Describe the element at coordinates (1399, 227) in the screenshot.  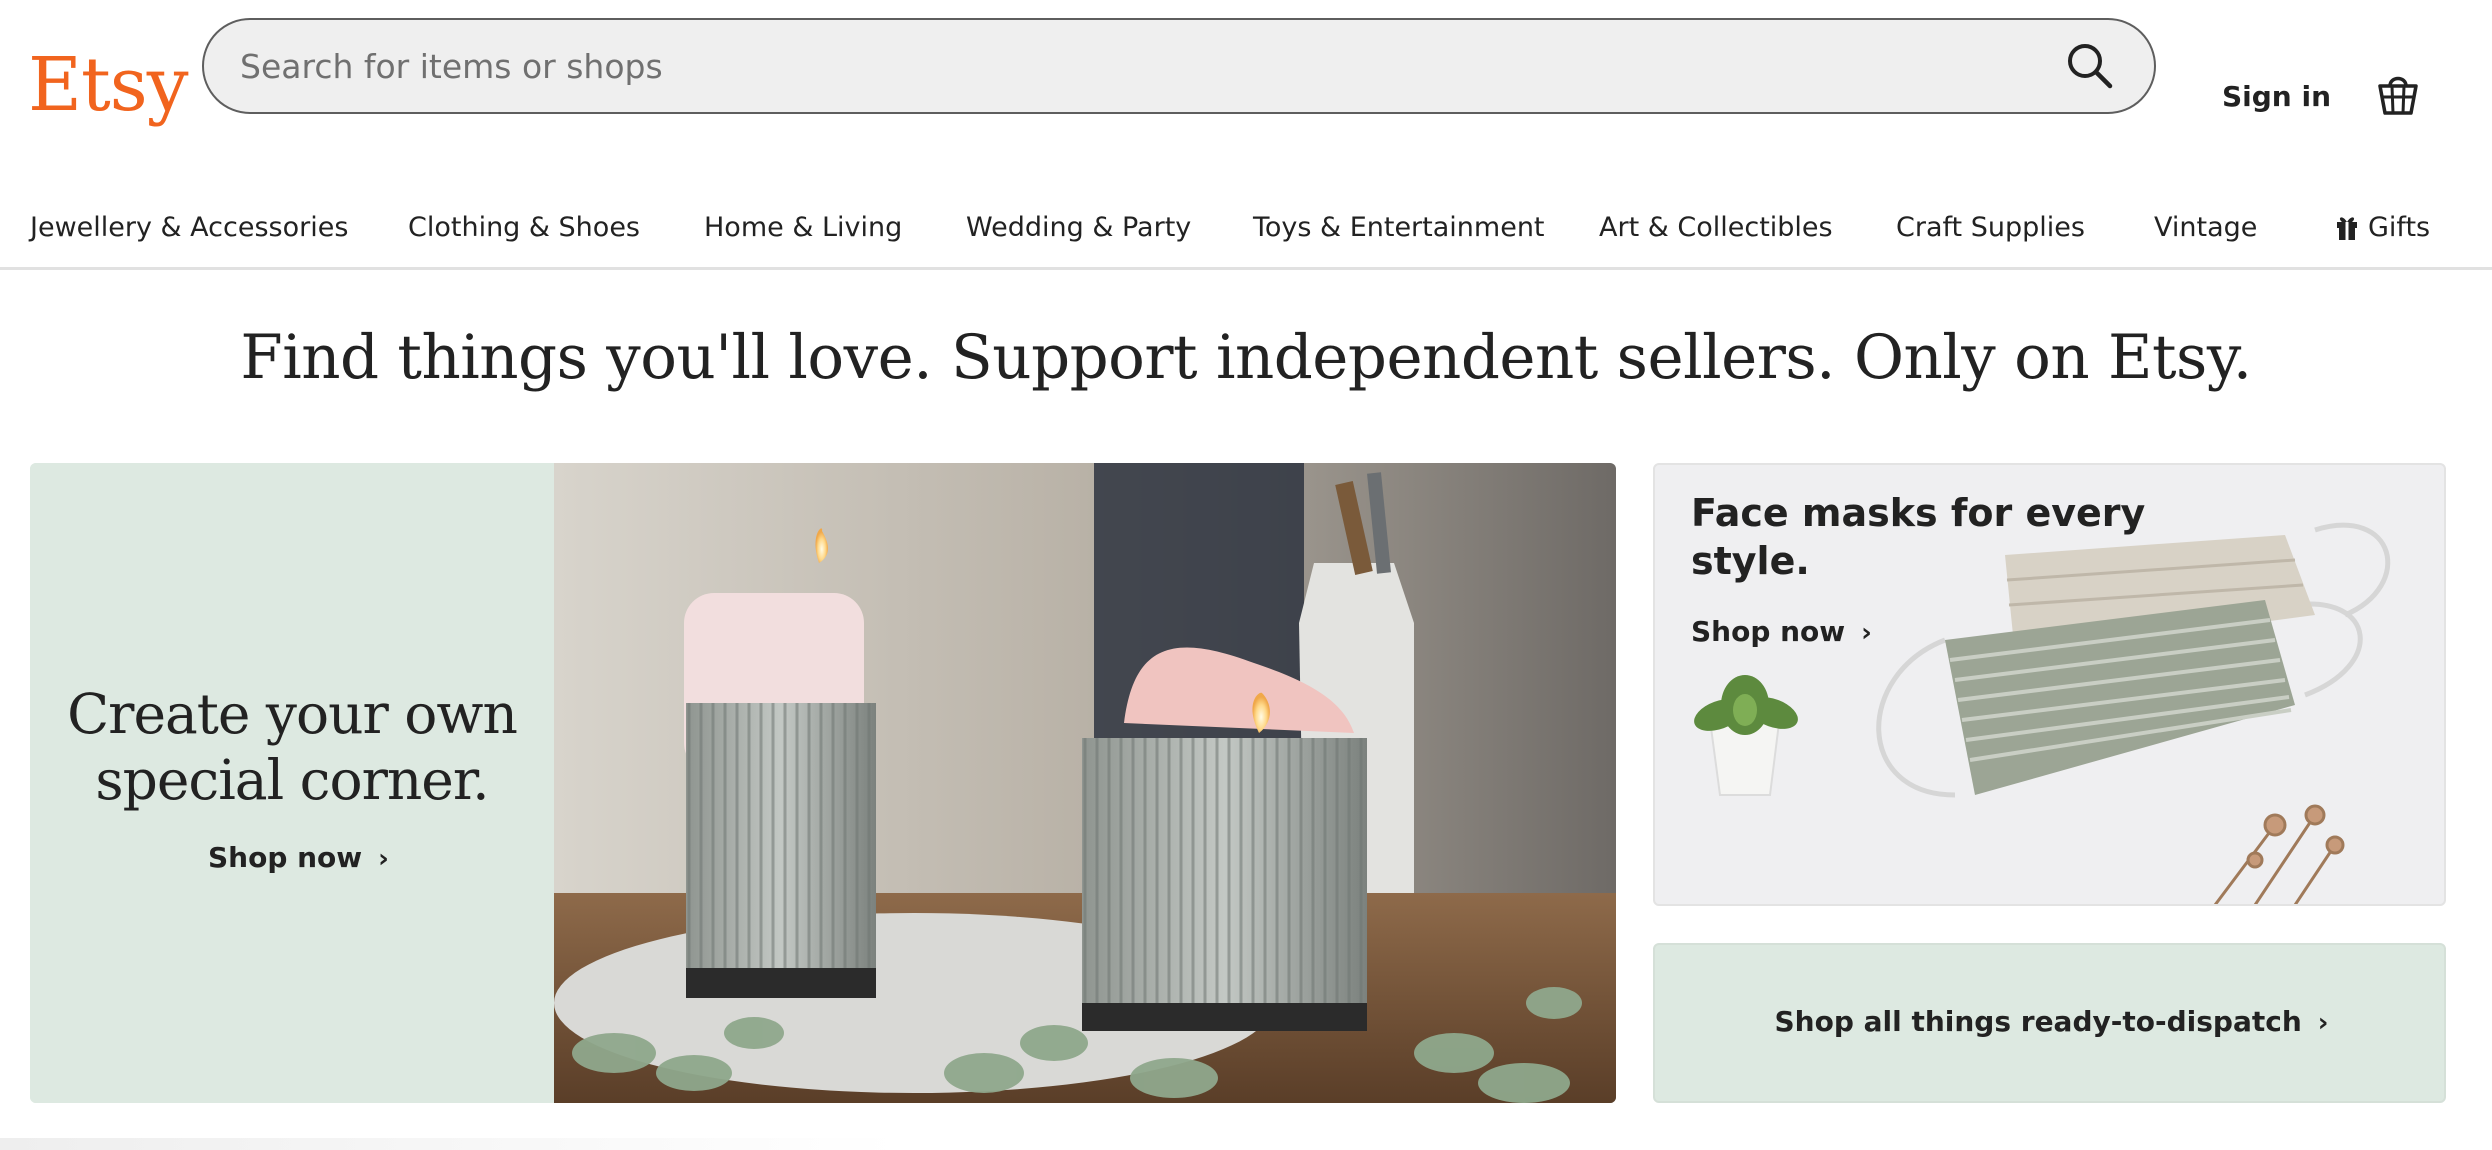
I see `nav-item-toys: Toys & Entertainment` at that location.